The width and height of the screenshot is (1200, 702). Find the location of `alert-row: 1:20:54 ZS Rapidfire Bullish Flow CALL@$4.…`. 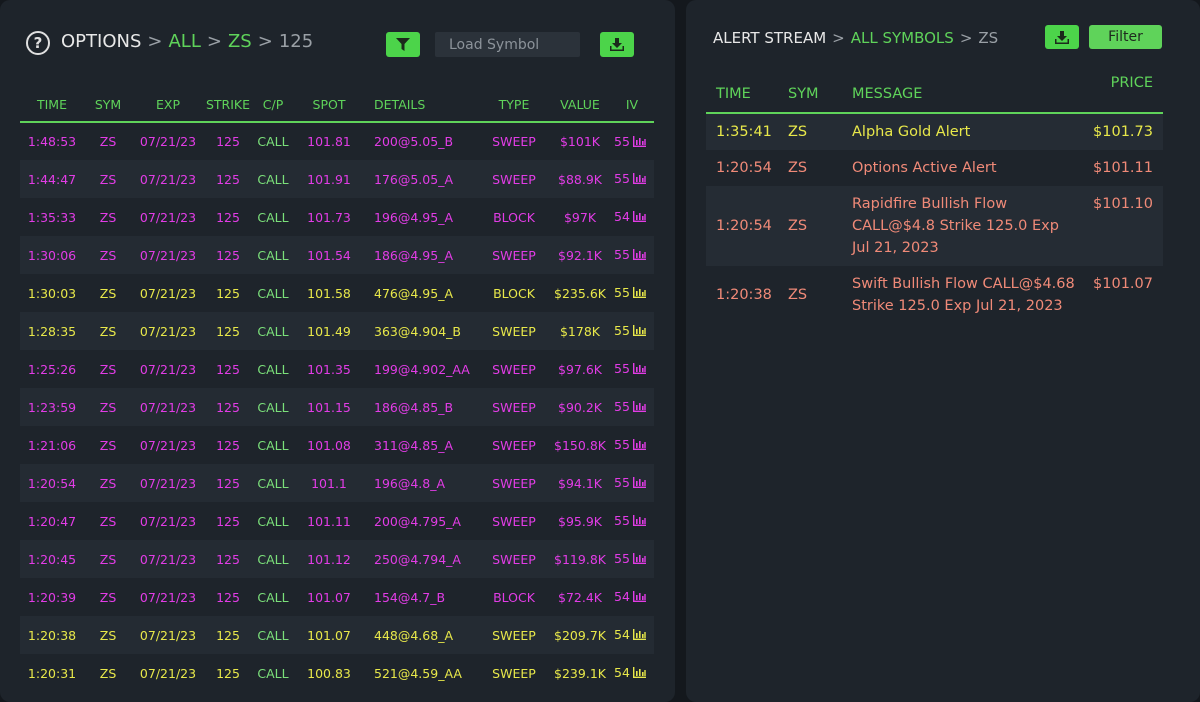

alert-row: 1:20:54 ZS Rapidfire Bullish Flow CALL@$4.… is located at coordinates (934, 226).